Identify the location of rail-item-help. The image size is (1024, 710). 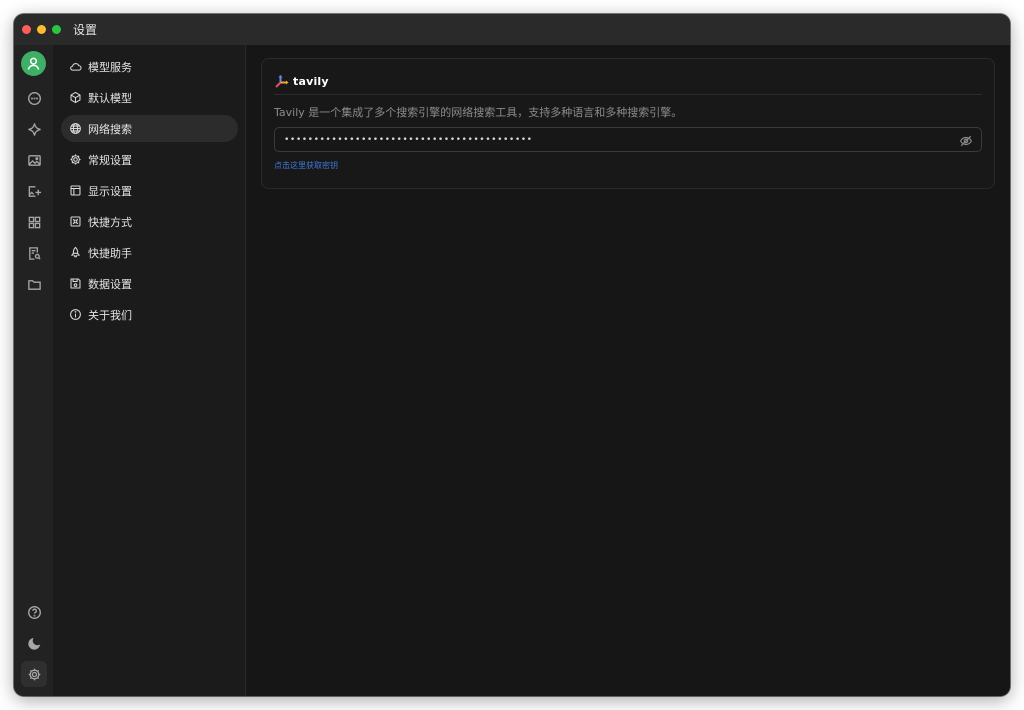
(34, 612).